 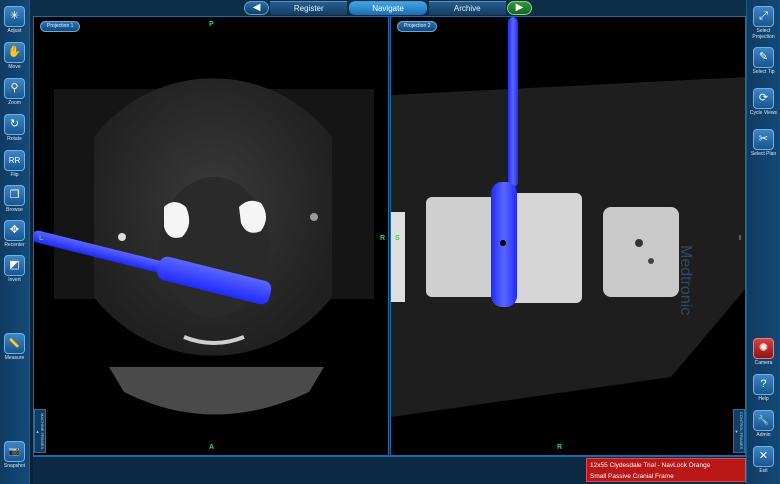 I want to click on wrench-icon: 🔧, so click(x=763, y=420).